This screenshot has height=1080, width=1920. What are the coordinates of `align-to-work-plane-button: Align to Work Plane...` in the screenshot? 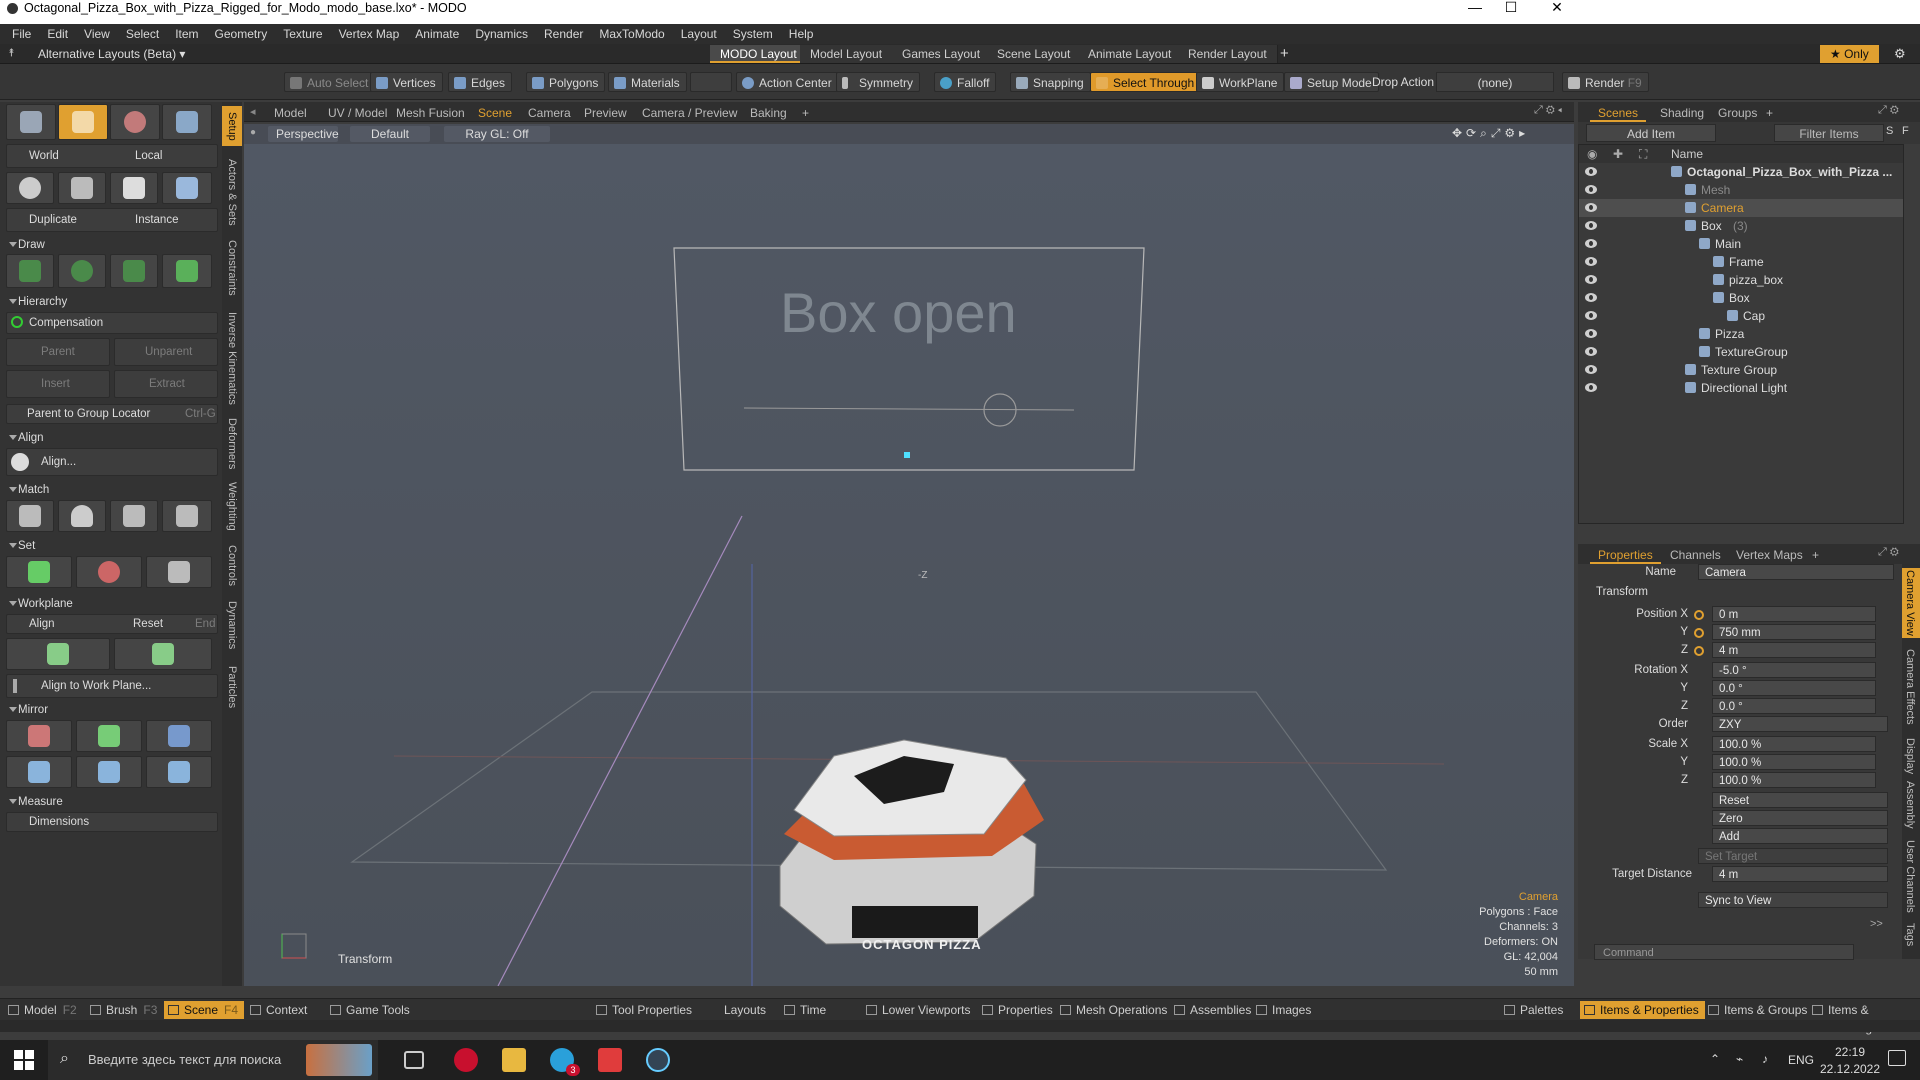 It's located at (112, 686).